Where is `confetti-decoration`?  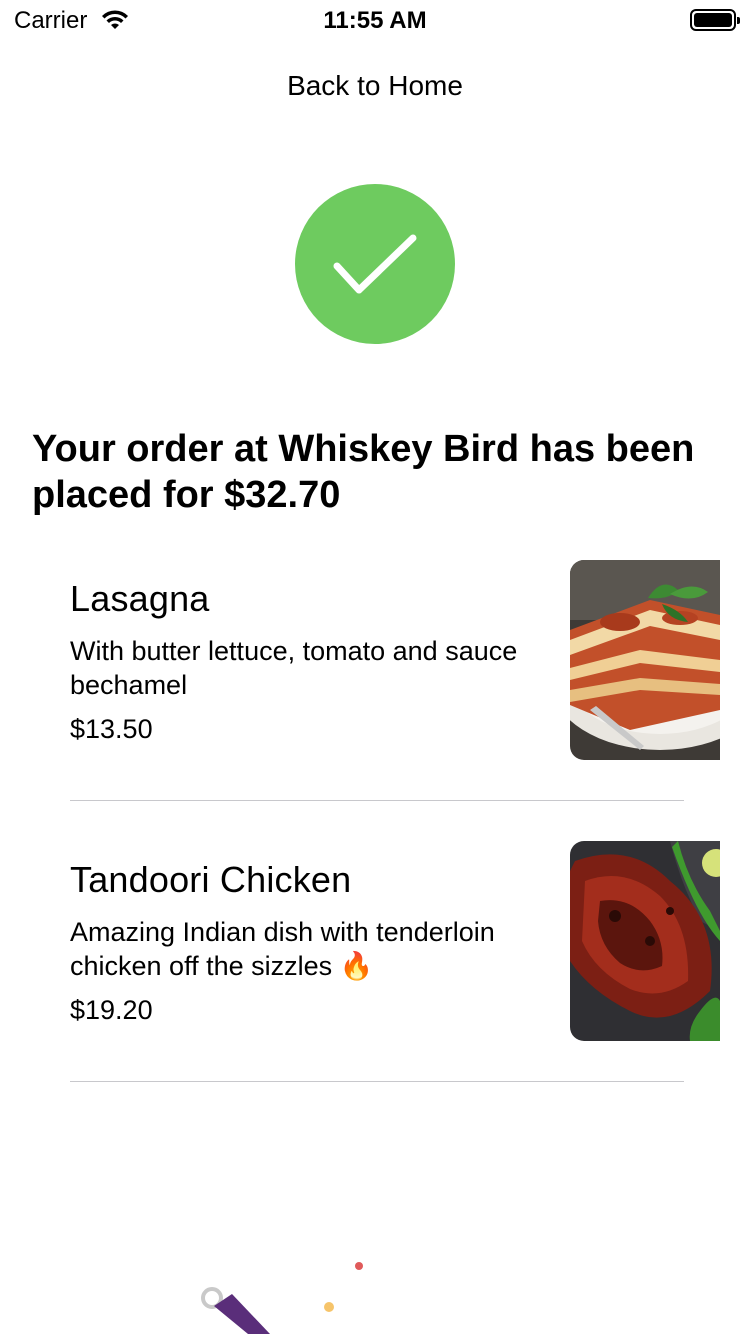
confetti-decoration is located at coordinates (282, 1298).